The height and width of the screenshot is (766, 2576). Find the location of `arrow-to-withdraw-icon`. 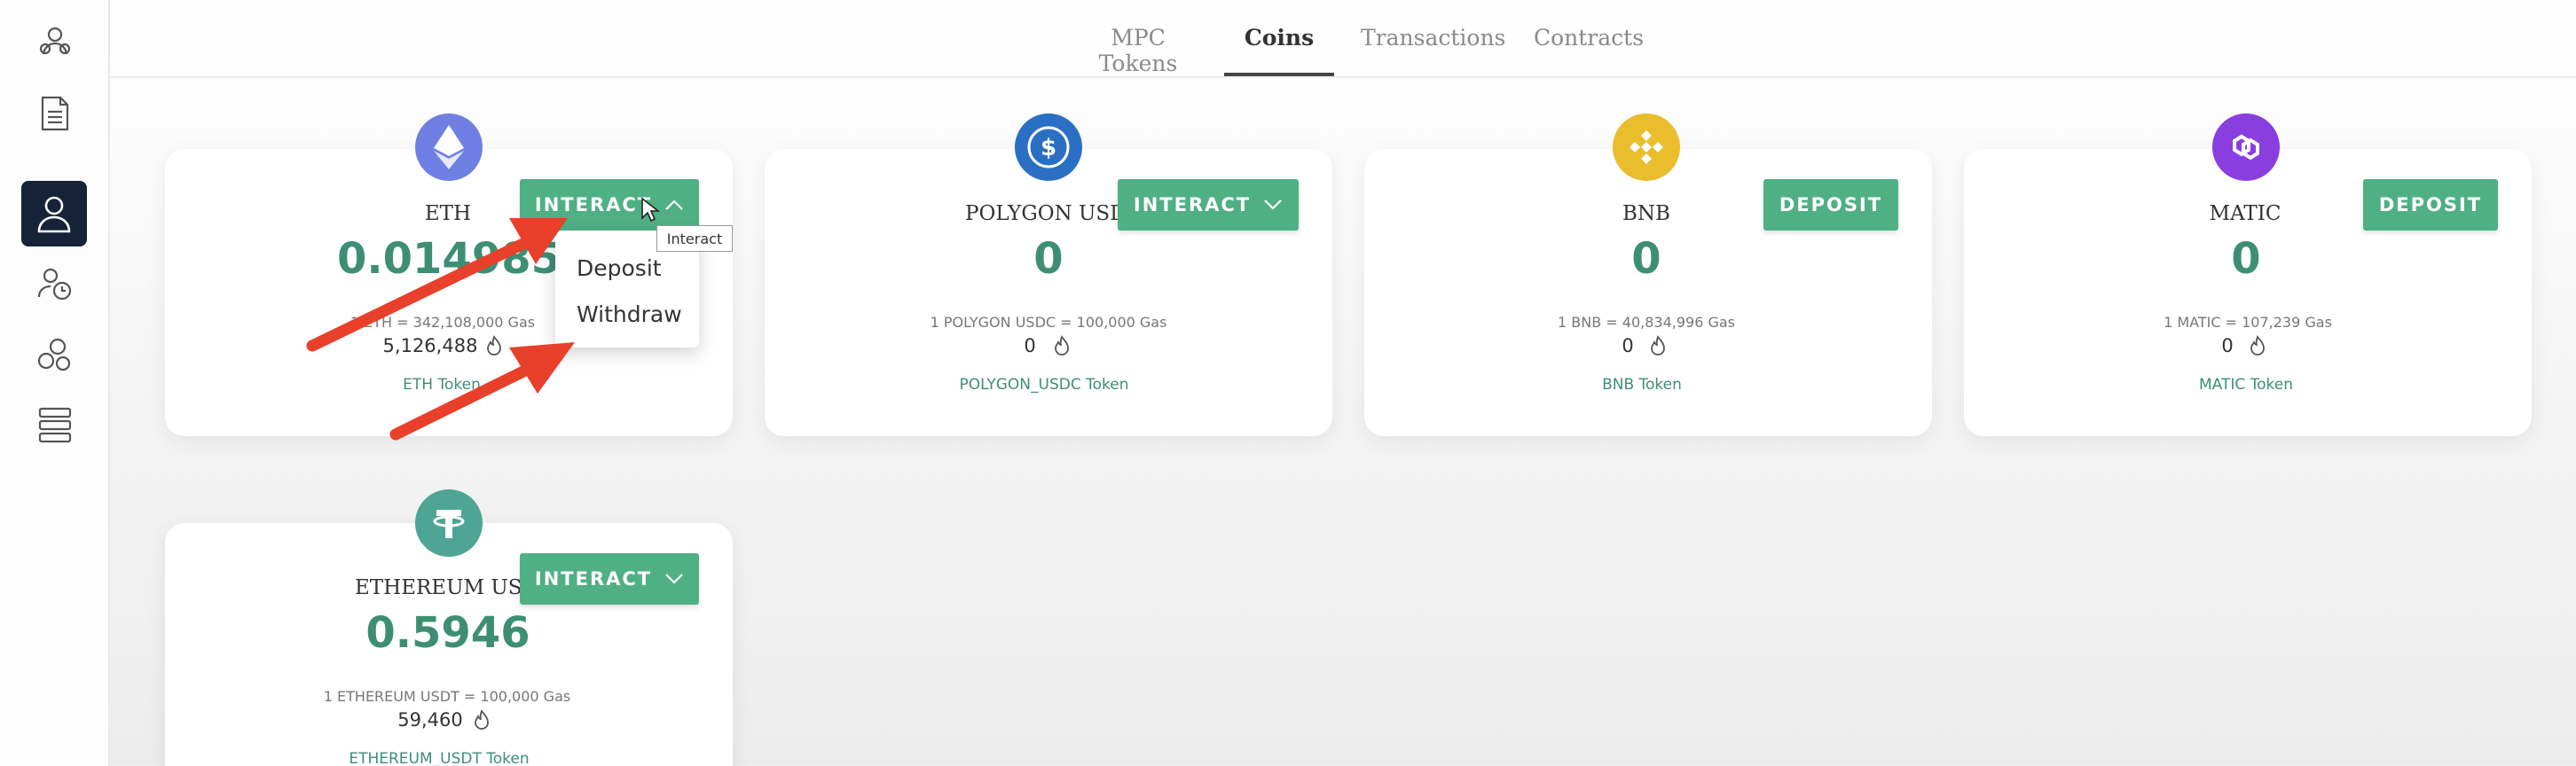

arrow-to-withdraw-icon is located at coordinates (482, 391).